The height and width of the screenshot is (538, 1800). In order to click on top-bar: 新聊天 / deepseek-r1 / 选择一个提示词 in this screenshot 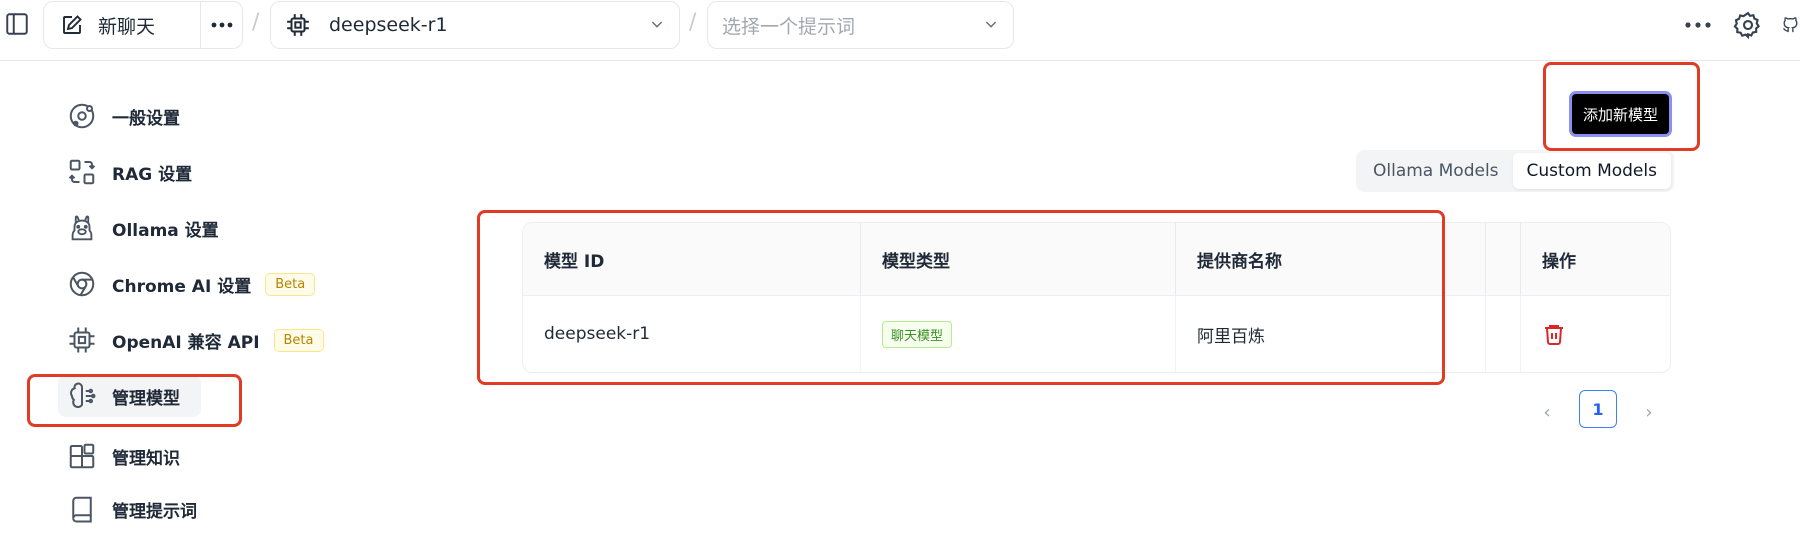, I will do `click(900, 30)`.